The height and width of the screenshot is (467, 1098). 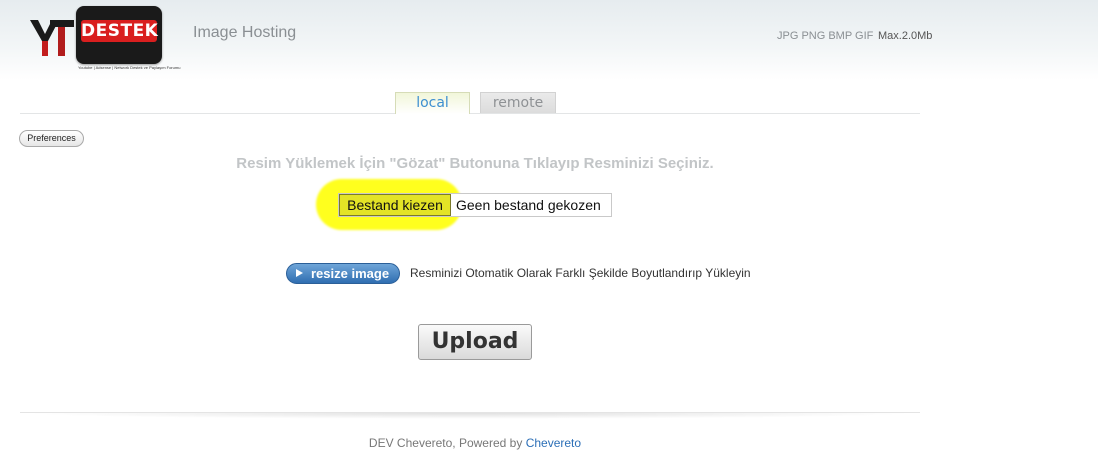 I want to click on yt-logo-icon, so click(x=52, y=38).